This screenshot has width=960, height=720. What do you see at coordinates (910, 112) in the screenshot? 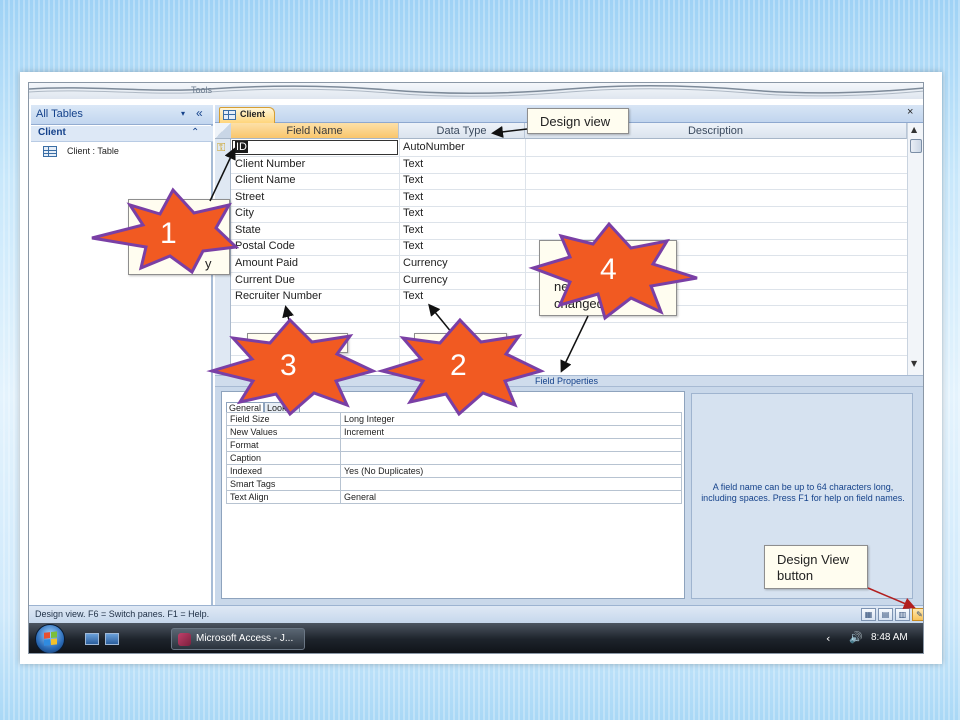
I see `close-icon: ×` at bounding box center [910, 112].